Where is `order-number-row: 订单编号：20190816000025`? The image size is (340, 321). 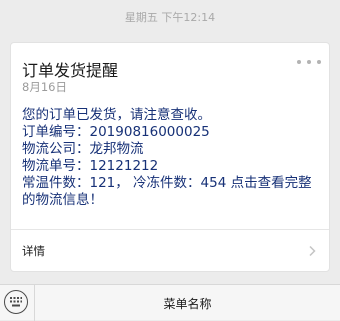
order-number-row: 订单编号：20190816000025 is located at coordinates (172, 132).